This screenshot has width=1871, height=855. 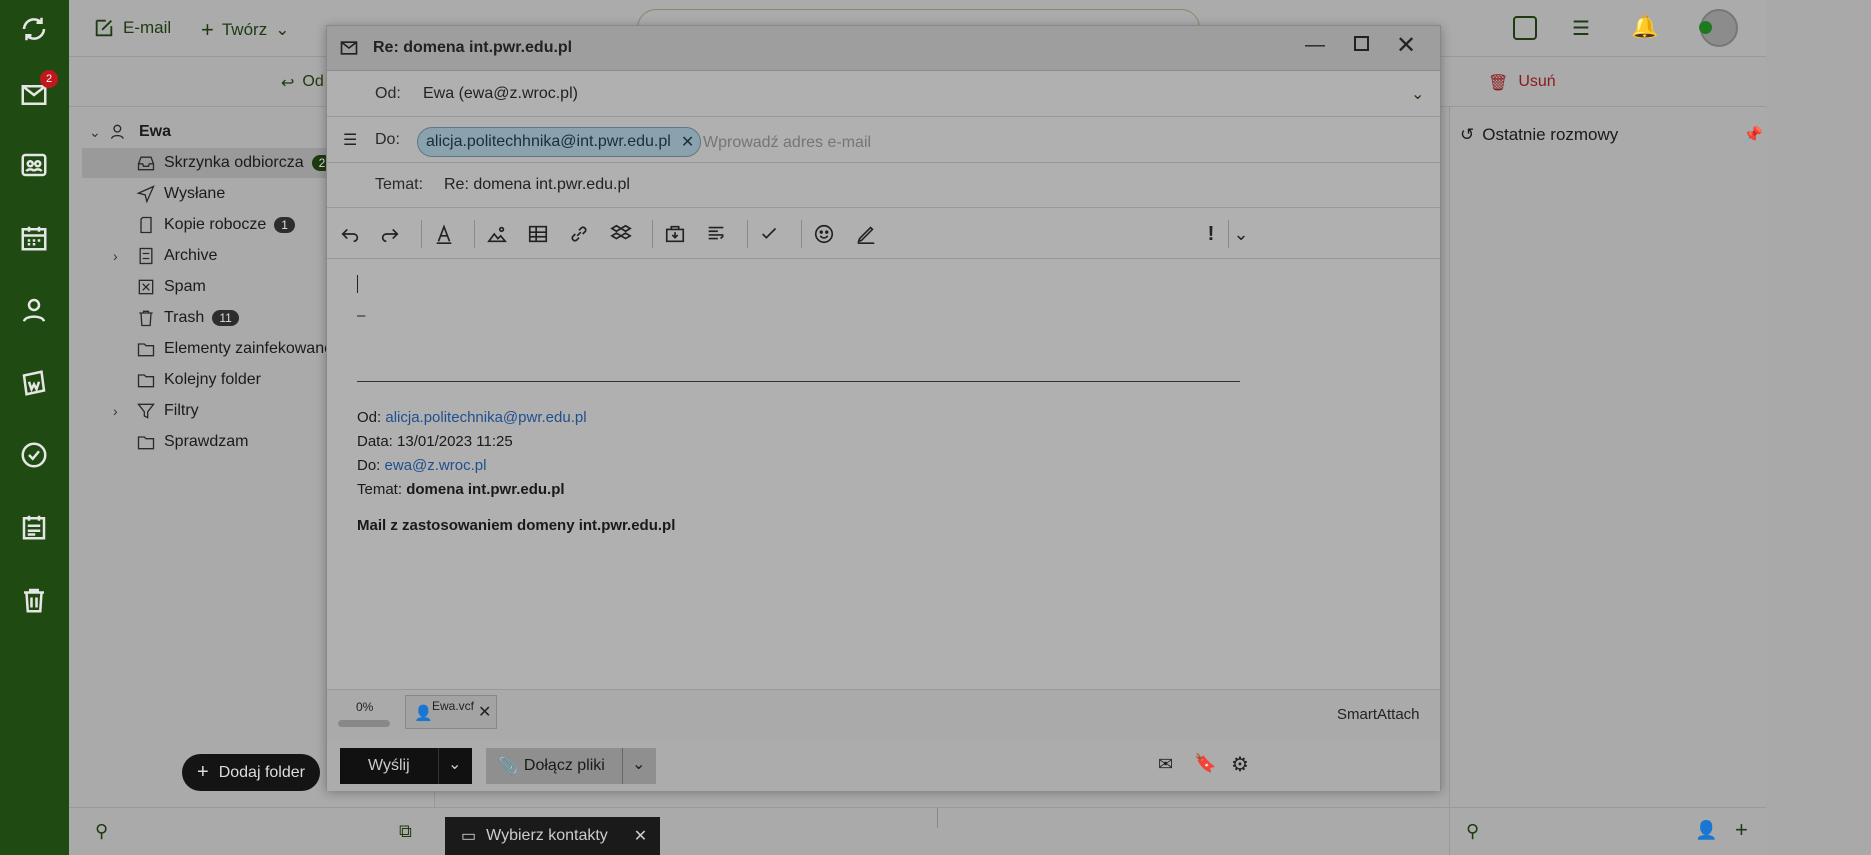 I want to click on gear-icon: ⚙, so click(x=1240, y=764).